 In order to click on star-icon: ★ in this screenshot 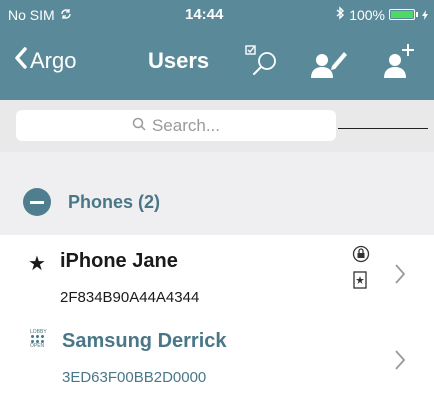, I will do `click(37, 264)`.